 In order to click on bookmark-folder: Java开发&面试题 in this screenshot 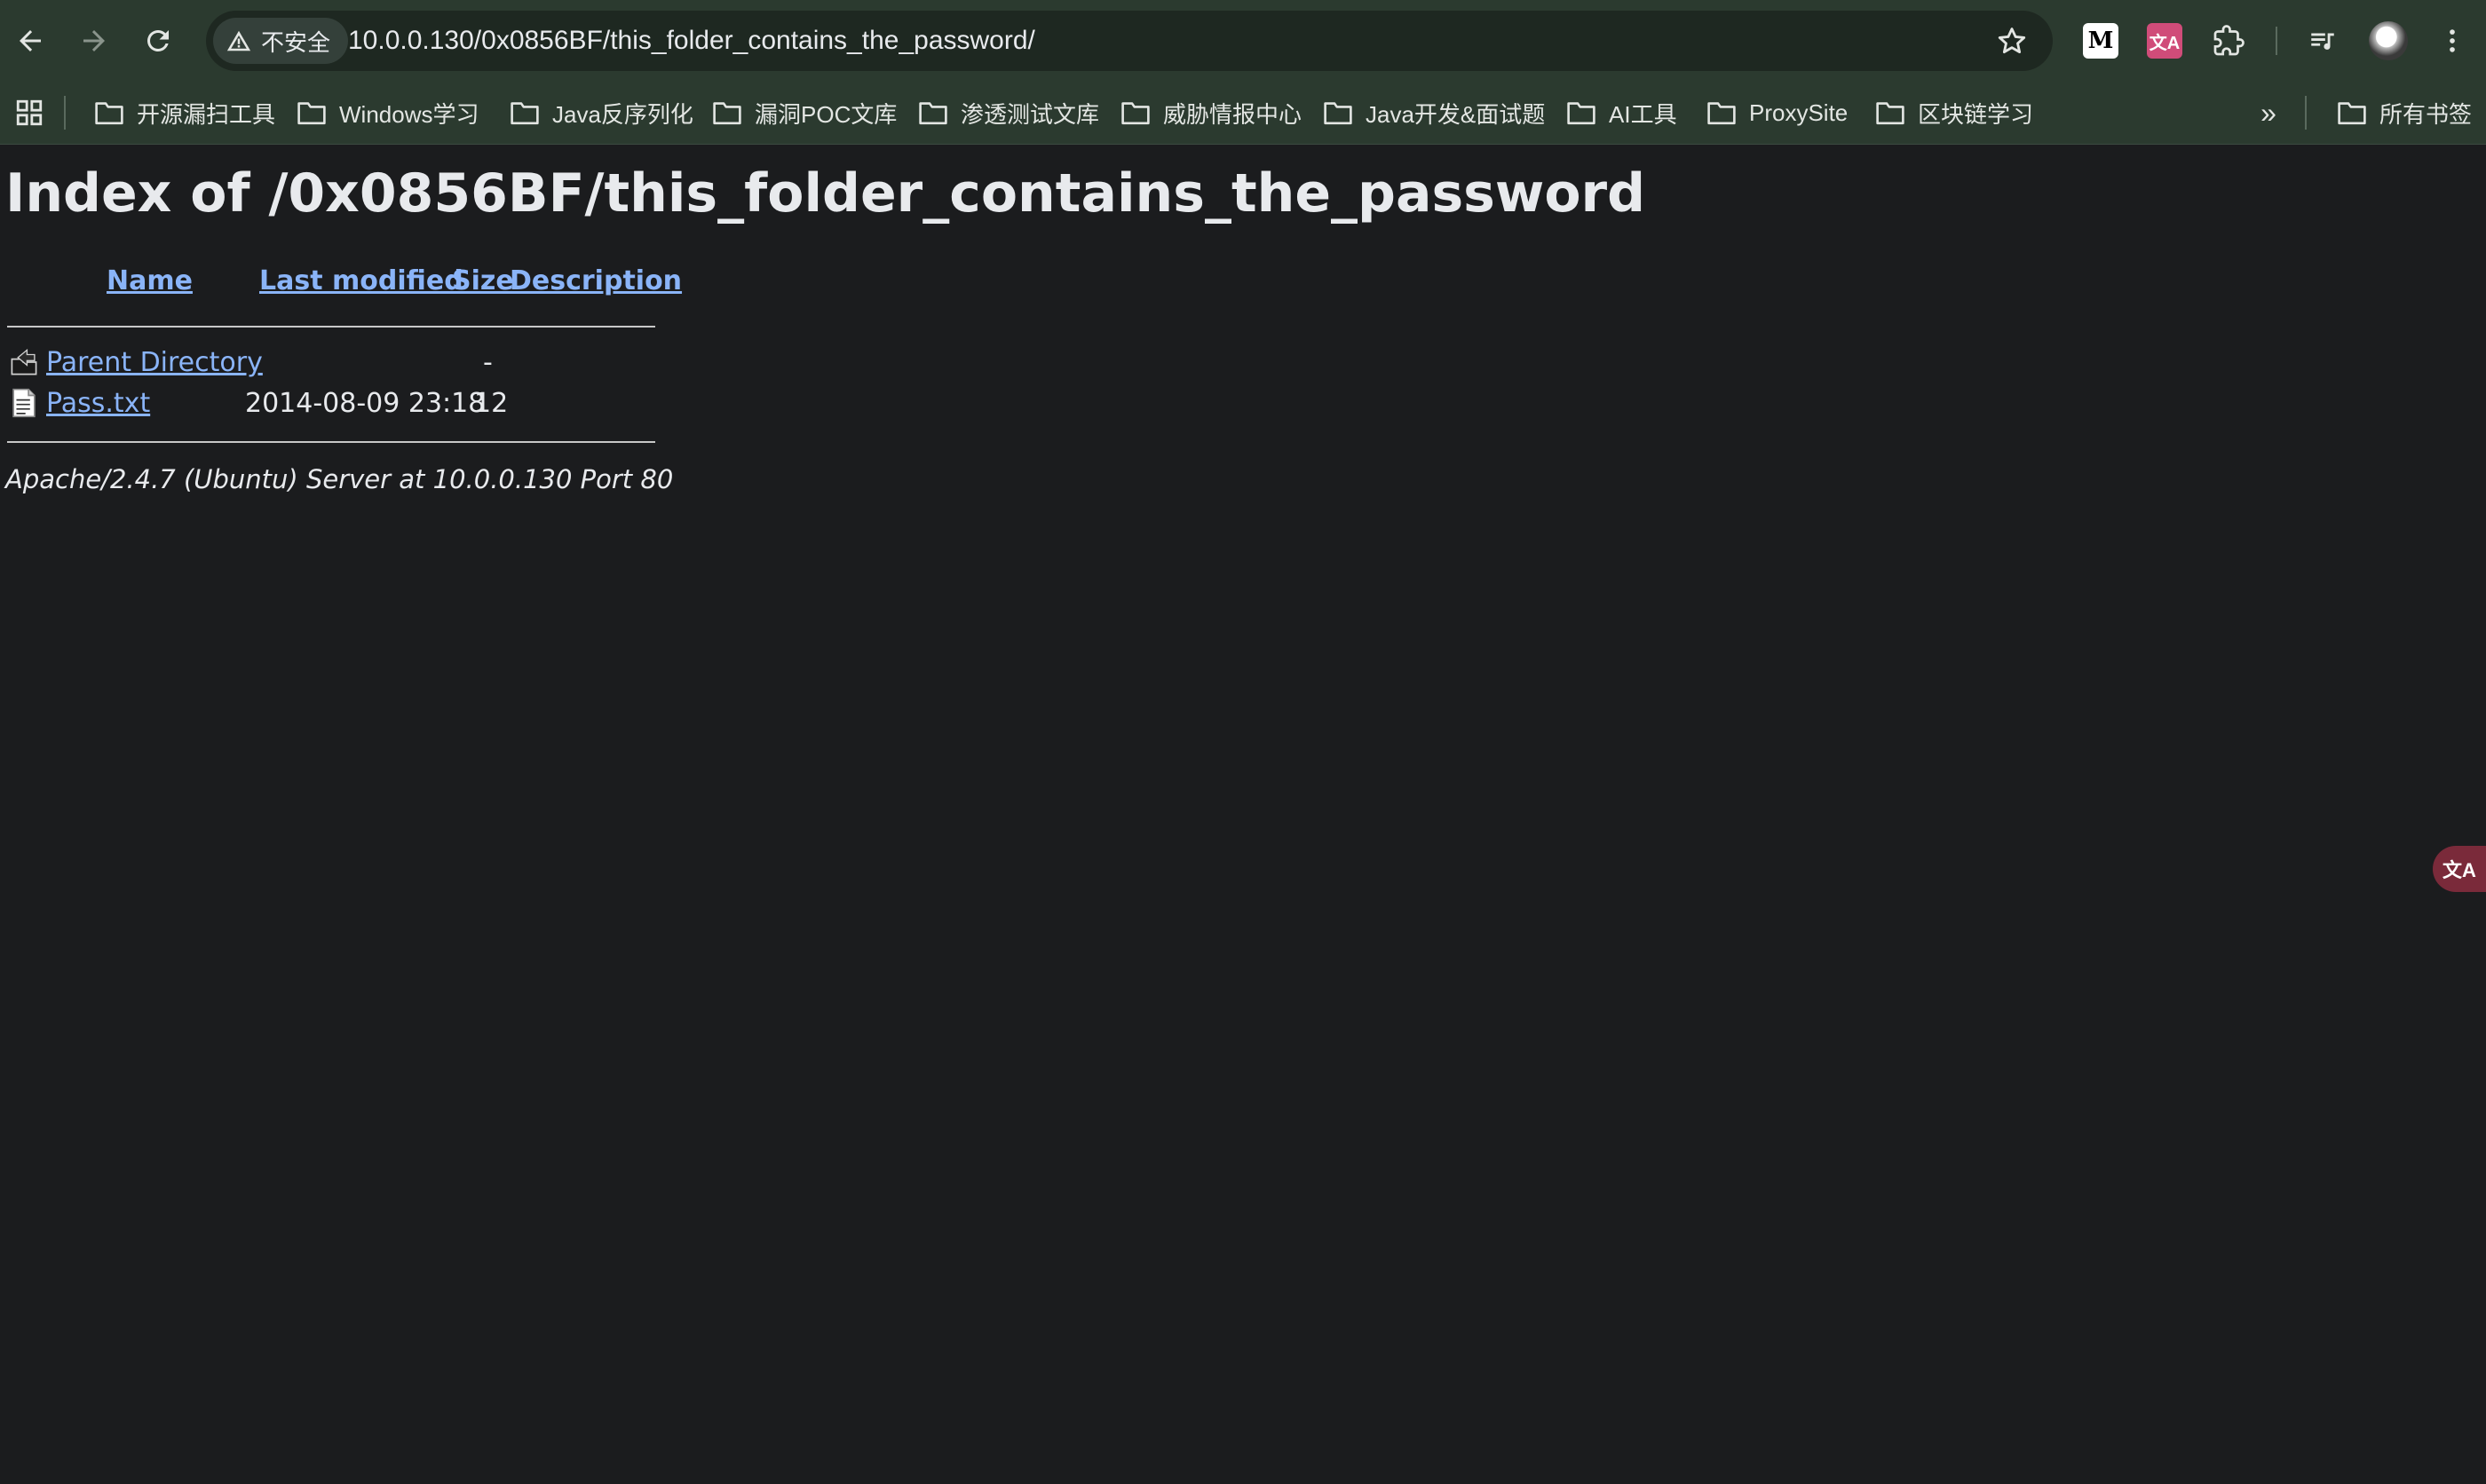, I will do `click(1434, 113)`.